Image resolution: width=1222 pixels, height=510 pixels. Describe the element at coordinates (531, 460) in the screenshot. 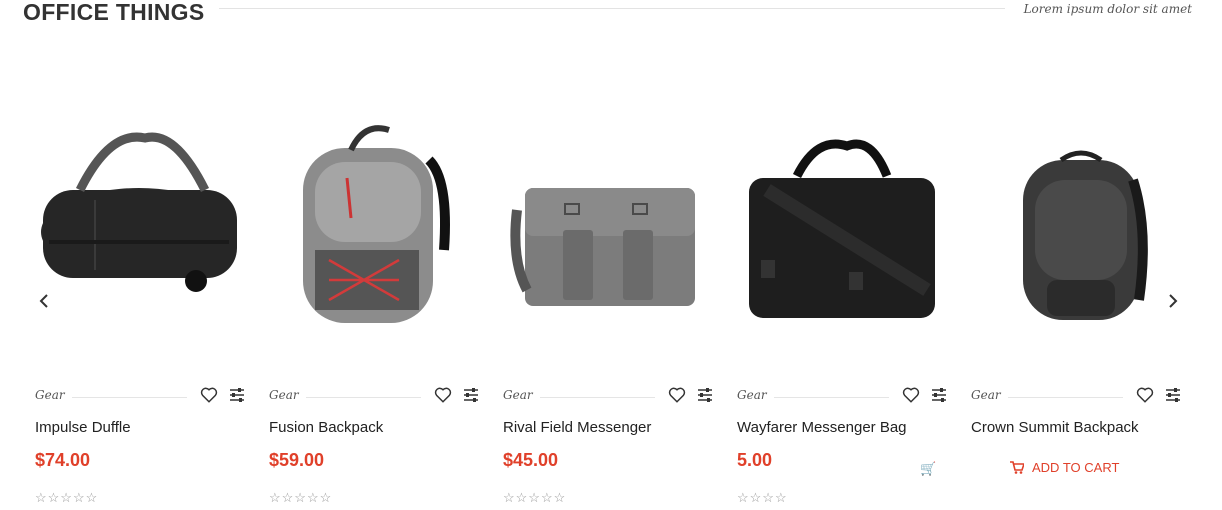

I see `product-price: $45.00` at that location.